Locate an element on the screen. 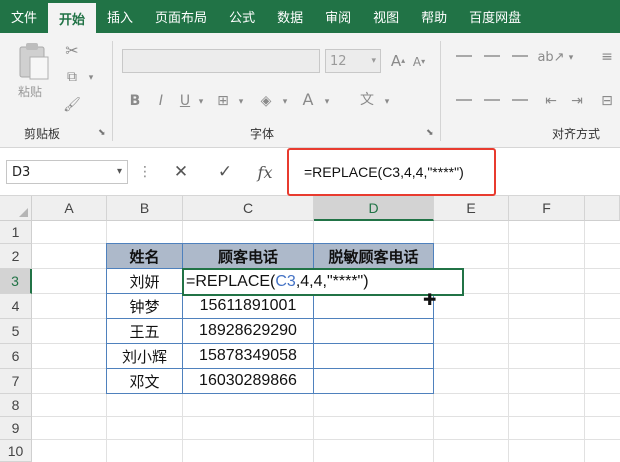  tab-page-layout: 页面布局 is located at coordinates (181, 16).